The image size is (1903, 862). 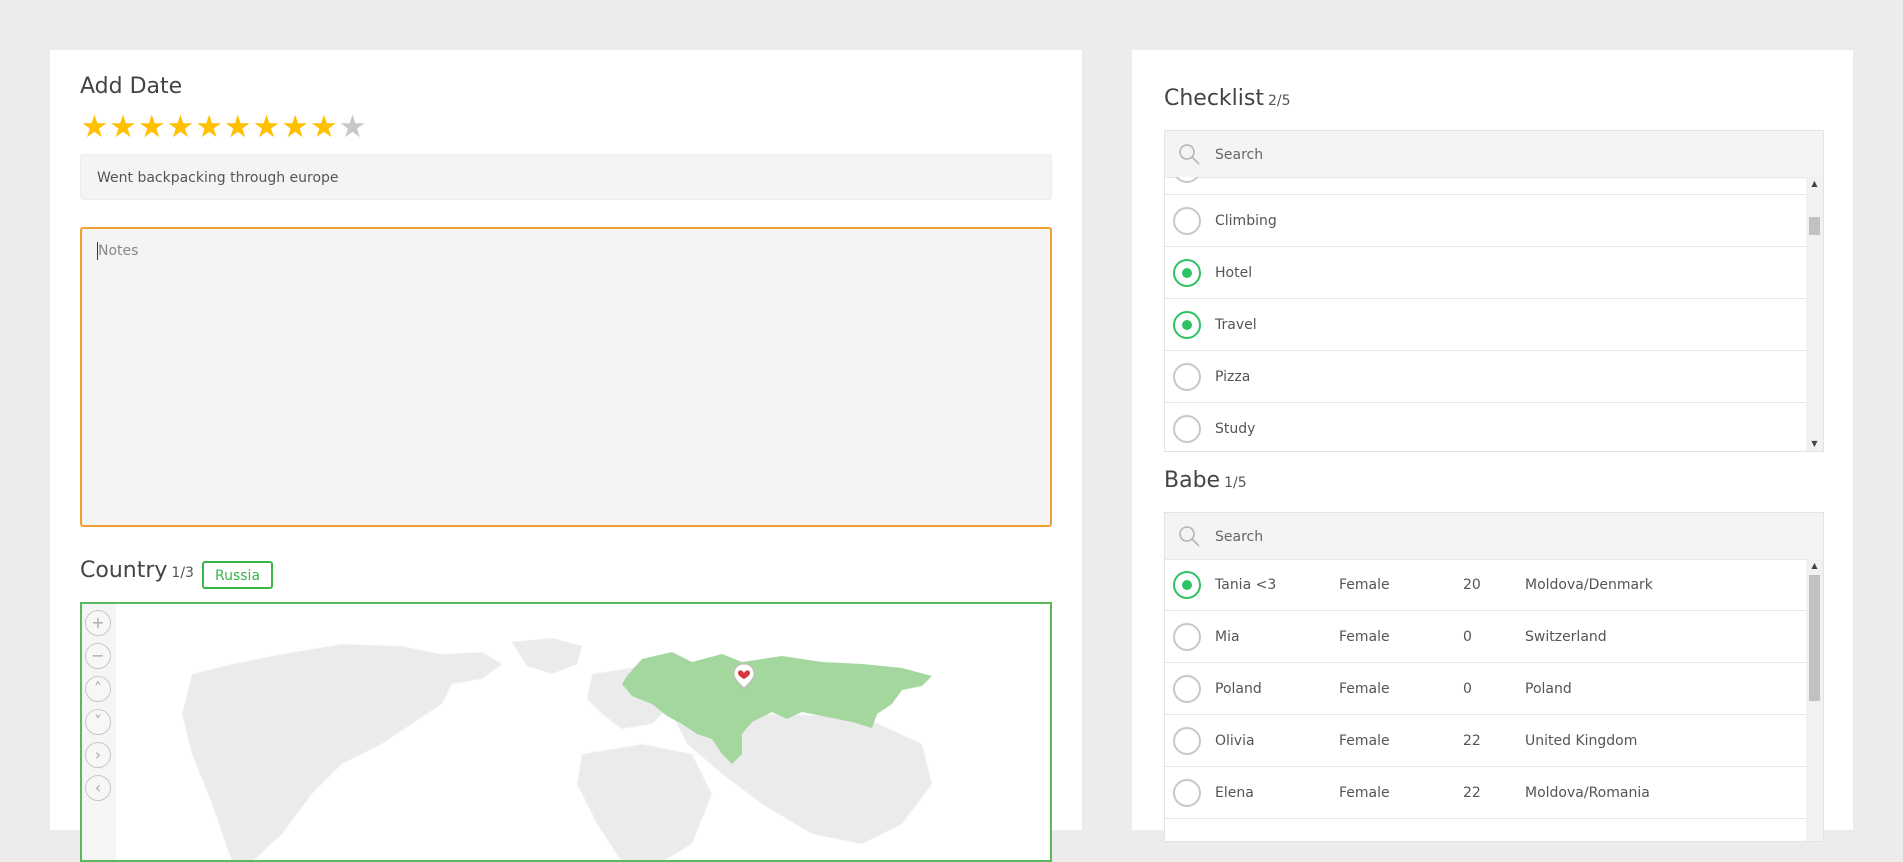 I want to click on checklist-title: Checklist 2/5, so click(x=1227, y=98).